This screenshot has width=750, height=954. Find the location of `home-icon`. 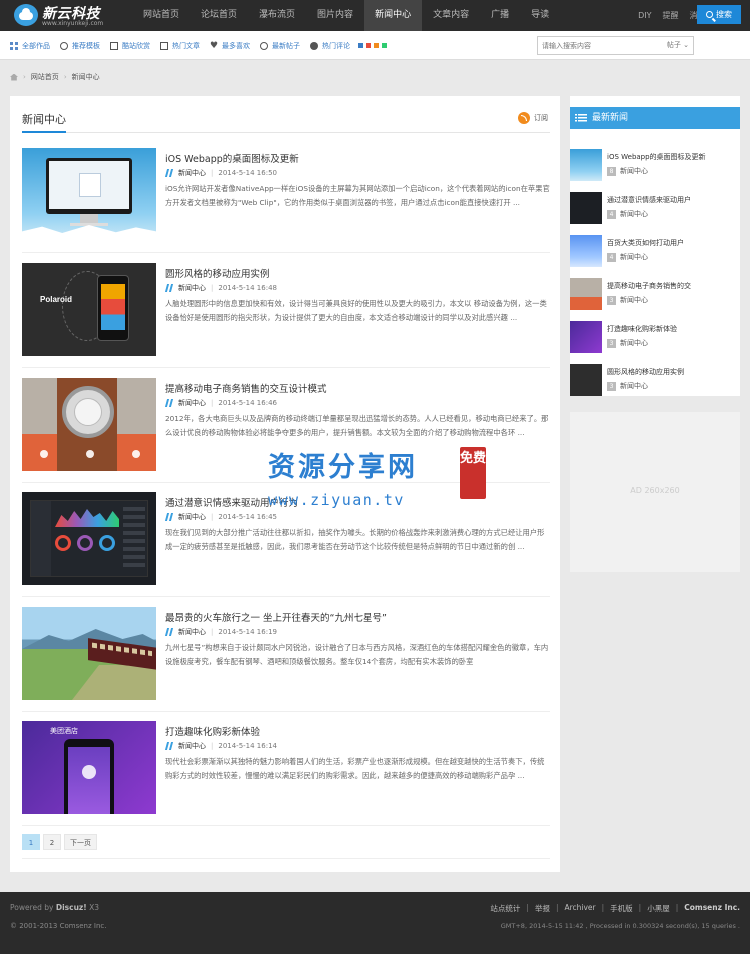

home-icon is located at coordinates (14, 77).